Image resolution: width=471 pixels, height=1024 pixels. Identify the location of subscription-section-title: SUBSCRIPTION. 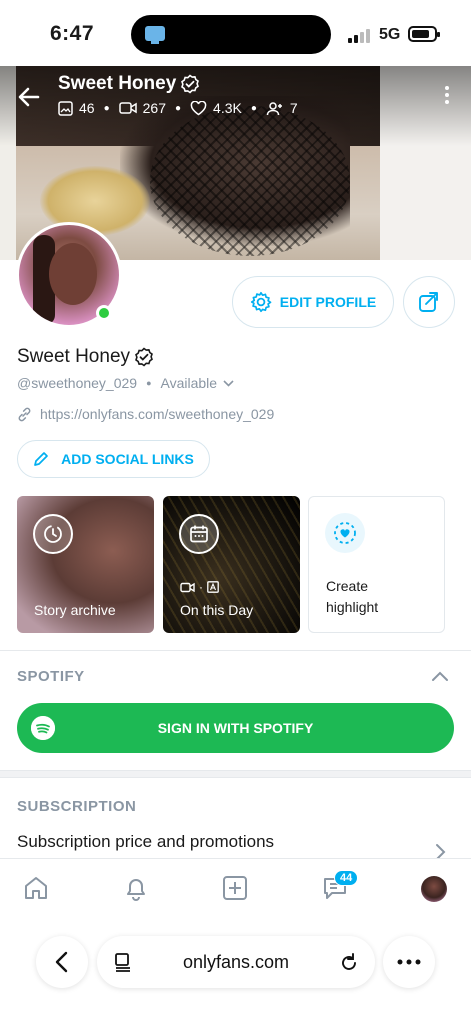
(77, 806).